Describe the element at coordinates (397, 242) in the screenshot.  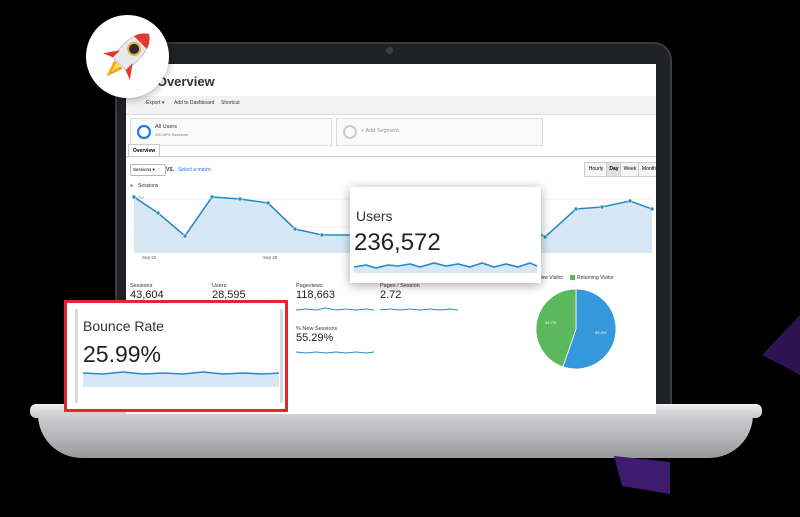
I see `users-card-value: 236,572` at that location.